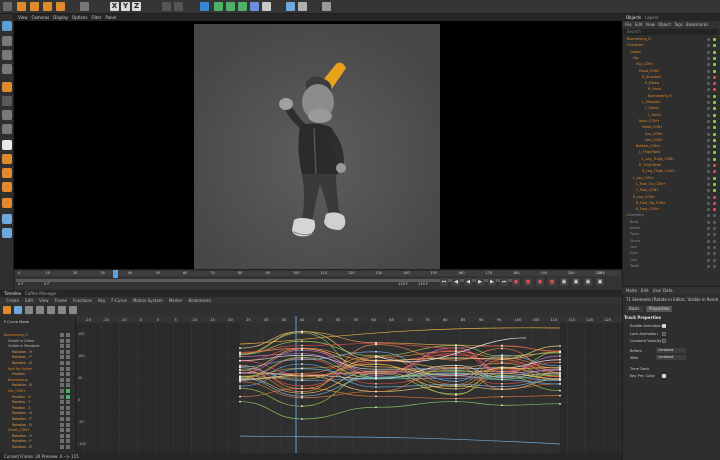 The image size is (720, 460). Describe the element at coordinates (671, 178) in the screenshot. I see `object-row: L_Leg_CON+` at that location.